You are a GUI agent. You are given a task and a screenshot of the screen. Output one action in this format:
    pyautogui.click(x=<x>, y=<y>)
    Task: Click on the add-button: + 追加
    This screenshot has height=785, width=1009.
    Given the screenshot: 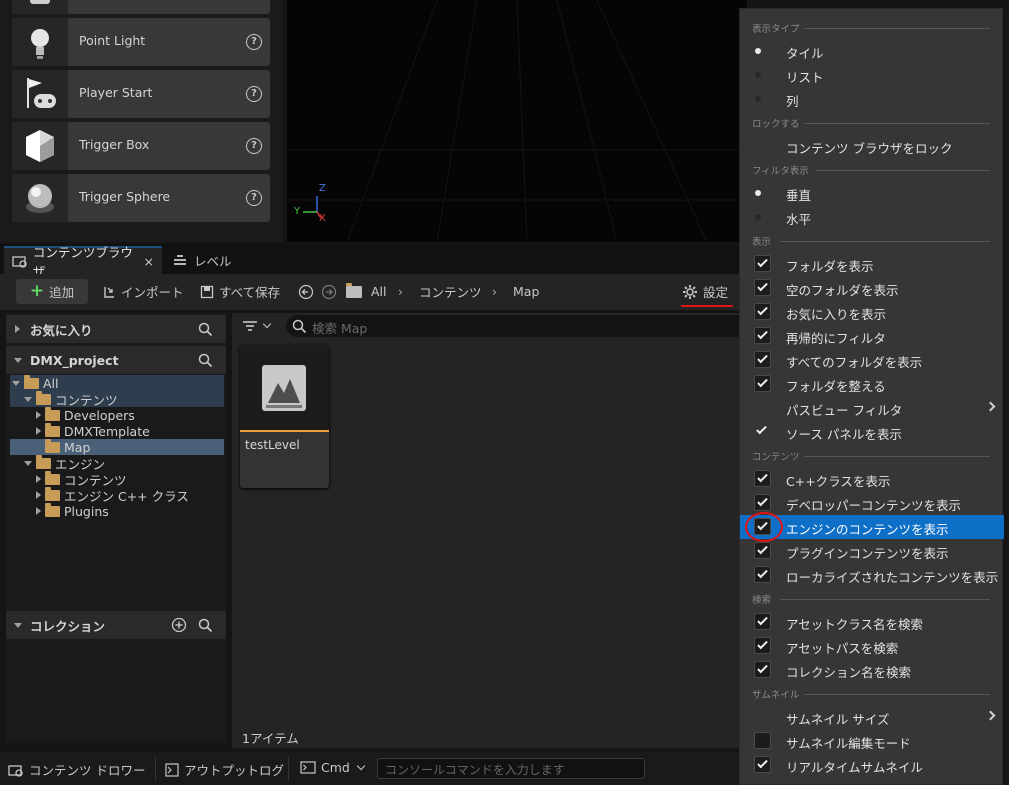 What is the action you would take?
    pyautogui.click(x=52, y=291)
    